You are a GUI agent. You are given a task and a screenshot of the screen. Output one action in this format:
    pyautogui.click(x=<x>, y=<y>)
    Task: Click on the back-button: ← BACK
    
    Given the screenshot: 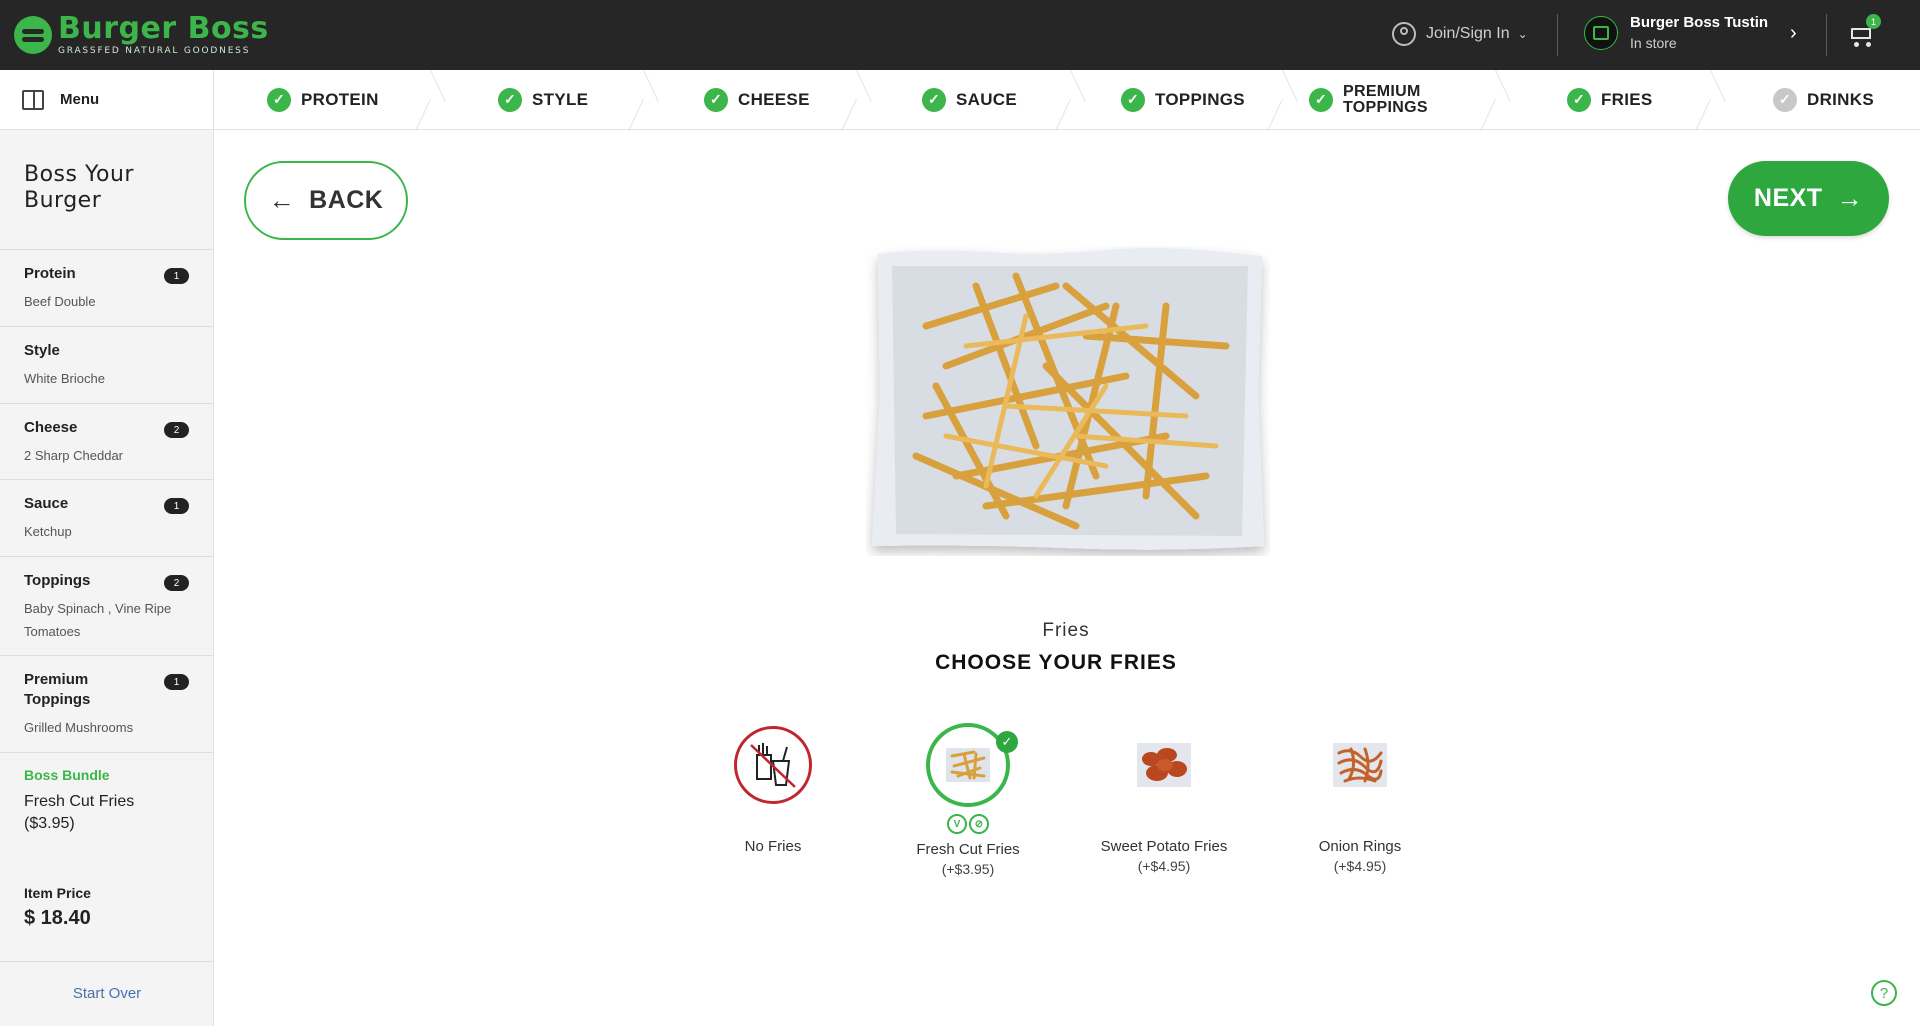 What is the action you would take?
    pyautogui.click(x=326, y=200)
    